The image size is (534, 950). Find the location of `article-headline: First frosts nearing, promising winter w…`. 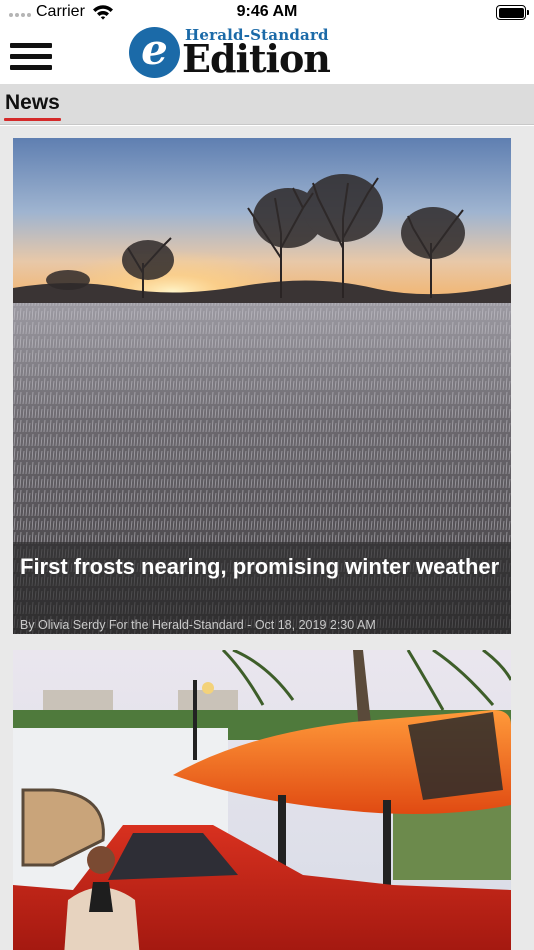

article-headline: First frosts nearing, promising winter w… is located at coordinates (262, 566).